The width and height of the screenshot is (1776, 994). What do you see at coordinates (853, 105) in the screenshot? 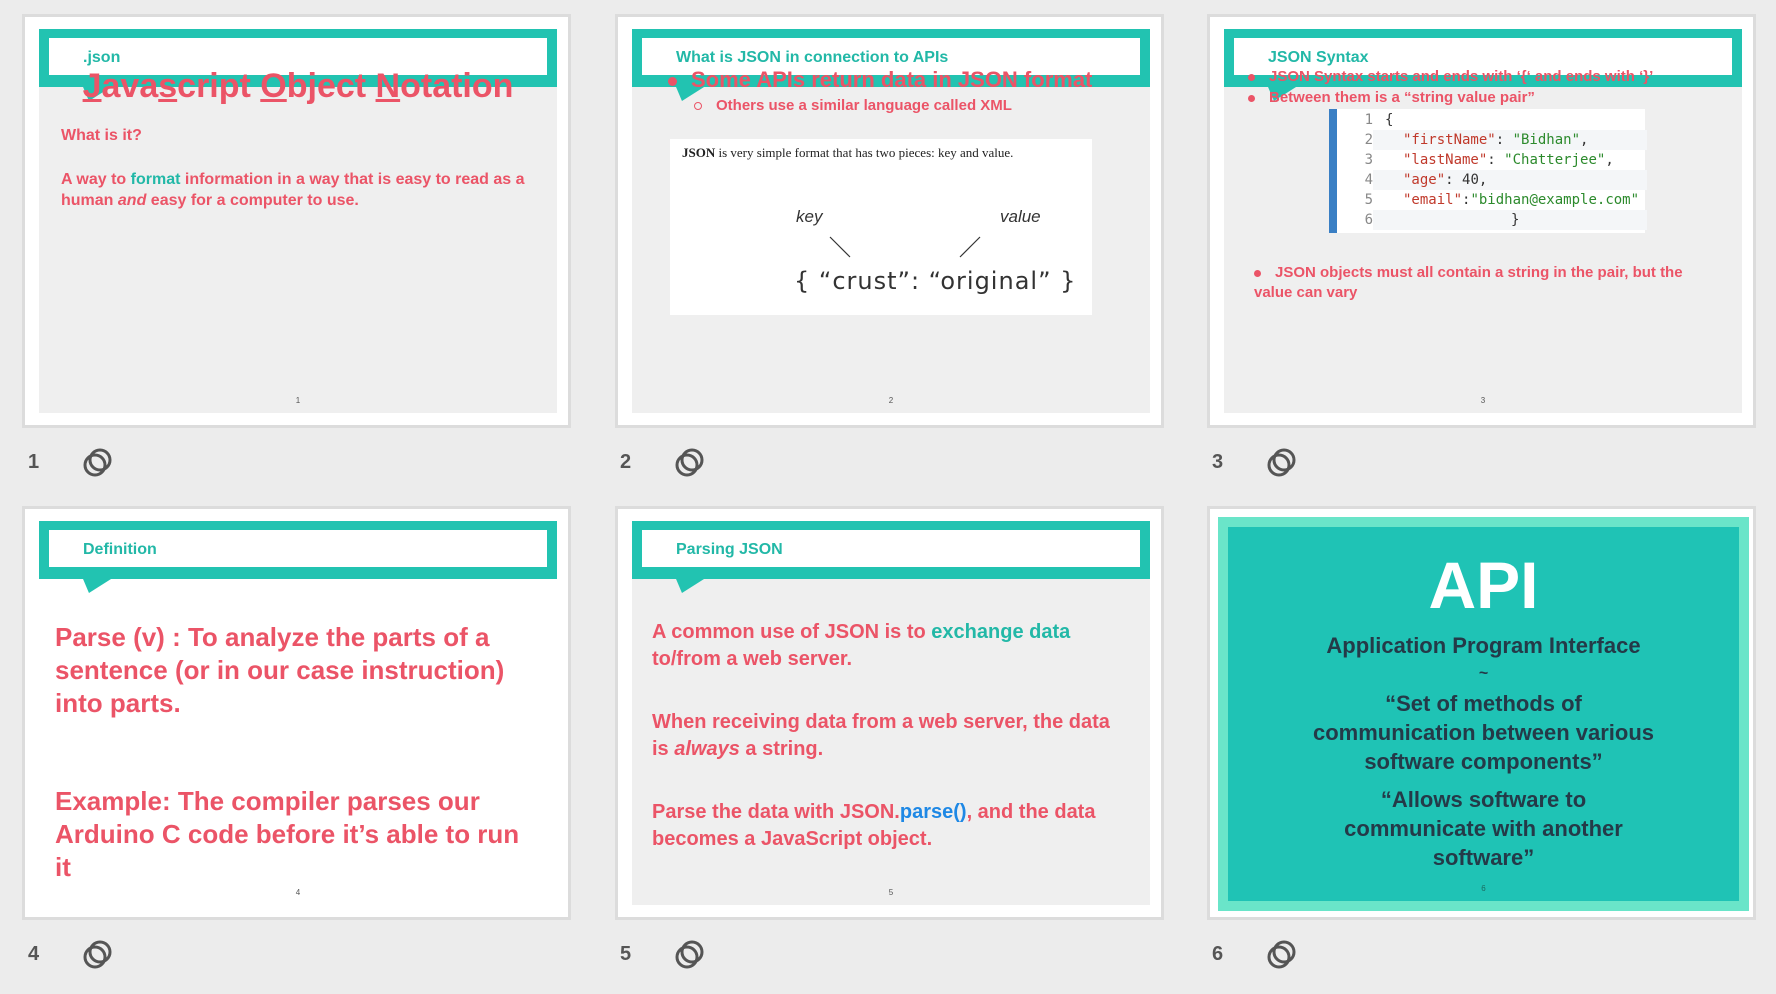
I see `sub-bullet-item: Others use a similar language called XML` at bounding box center [853, 105].